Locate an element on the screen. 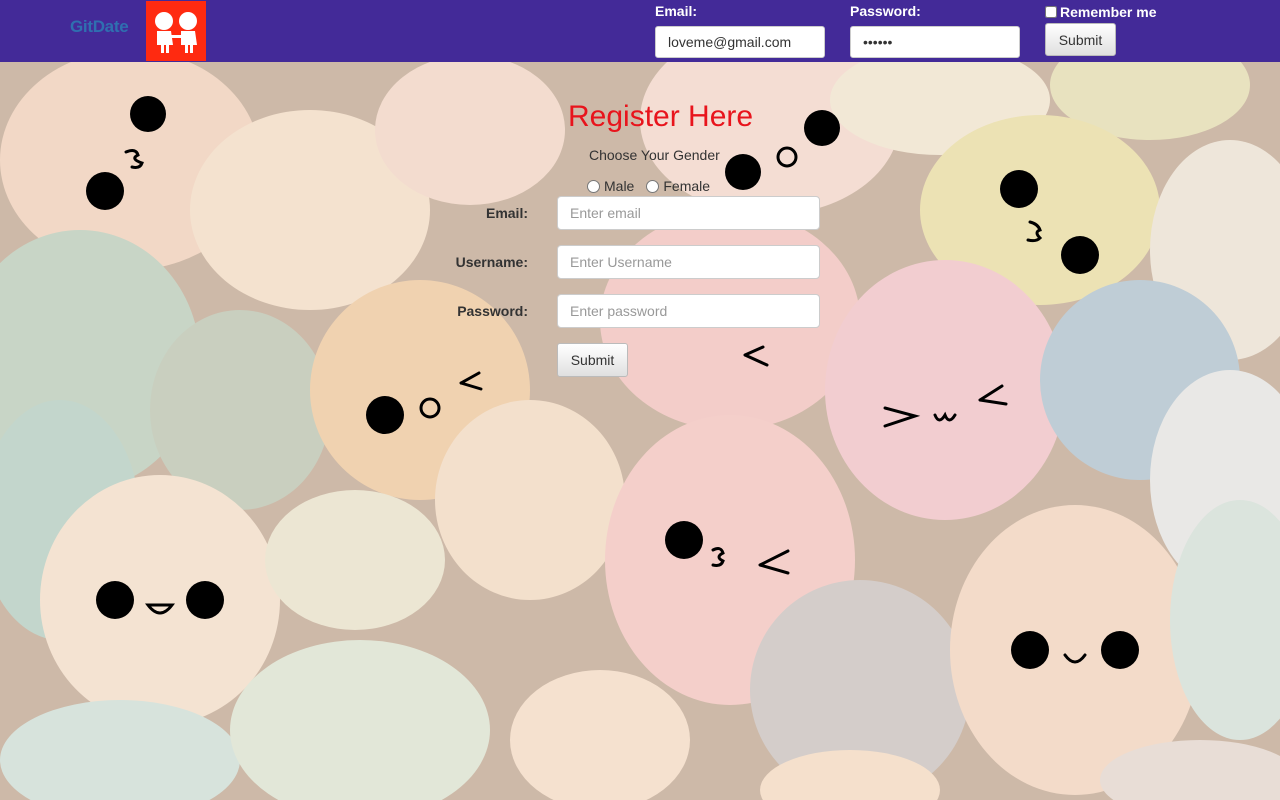 This screenshot has width=1280, height=800. register-password-input is located at coordinates (688, 311).